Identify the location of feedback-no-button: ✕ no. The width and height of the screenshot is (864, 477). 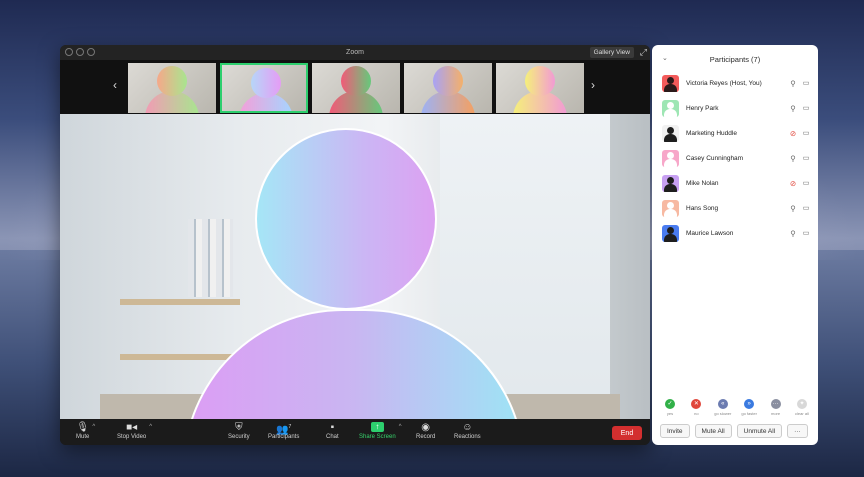
(696, 407).